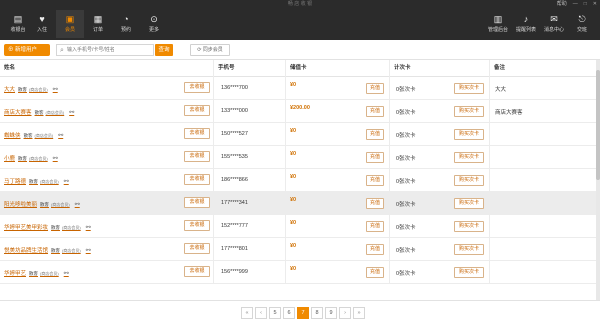  I want to click on last-page-button: », so click(359, 313).